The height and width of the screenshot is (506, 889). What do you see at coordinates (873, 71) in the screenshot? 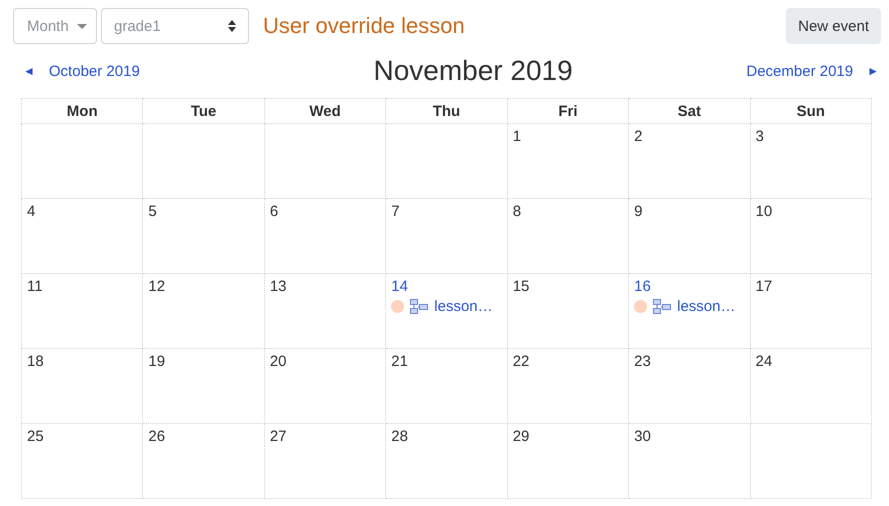
I see `right-arrow-icon: ►` at bounding box center [873, 71].